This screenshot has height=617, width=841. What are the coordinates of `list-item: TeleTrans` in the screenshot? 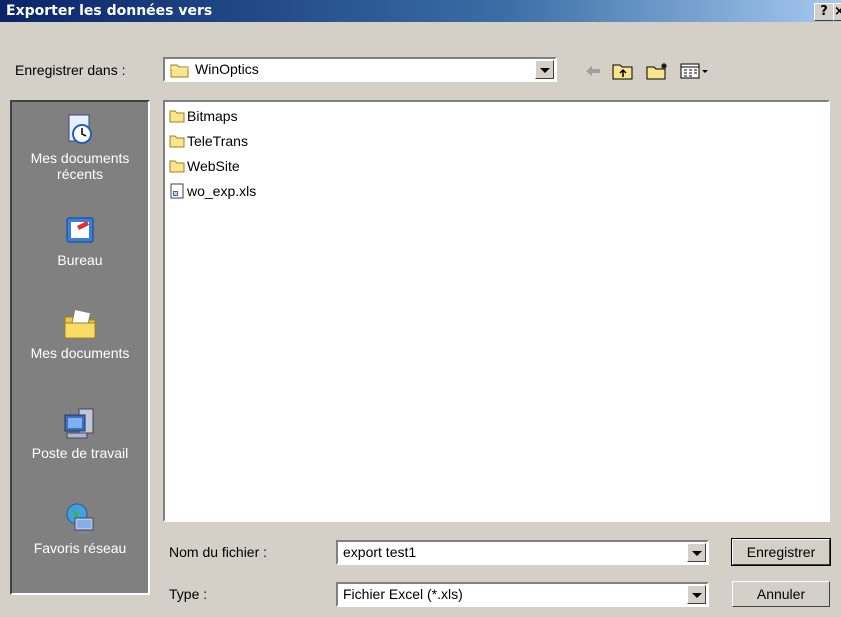 It's located at (208, 141).